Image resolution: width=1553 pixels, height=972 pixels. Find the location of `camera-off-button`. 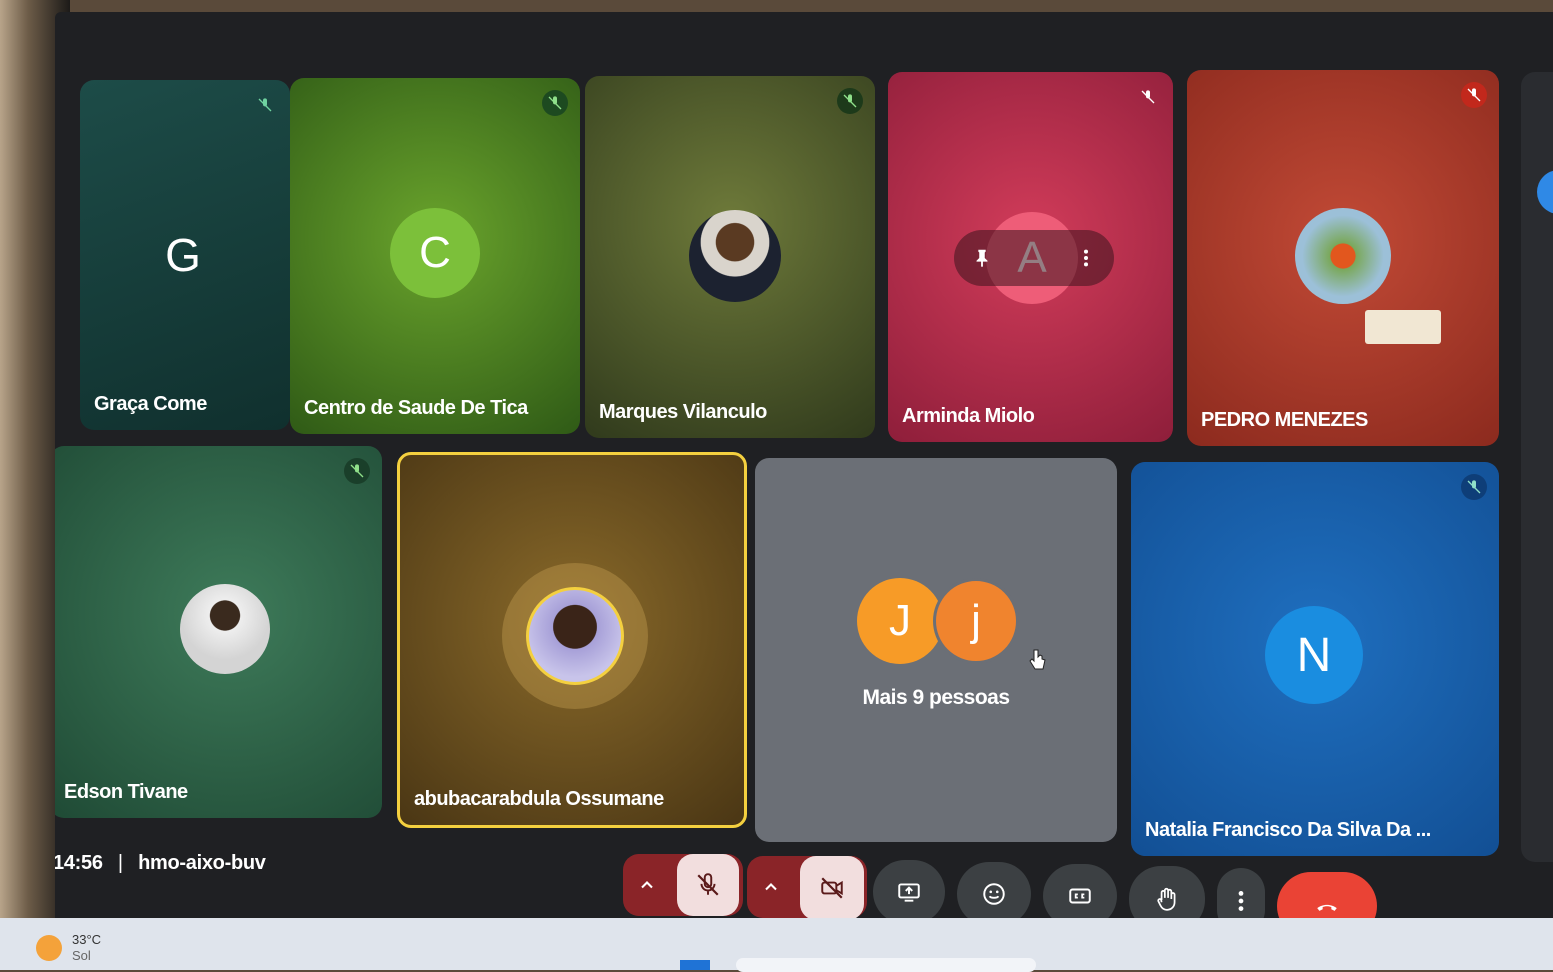

camera-off-button is located at coordinates (832, 888).